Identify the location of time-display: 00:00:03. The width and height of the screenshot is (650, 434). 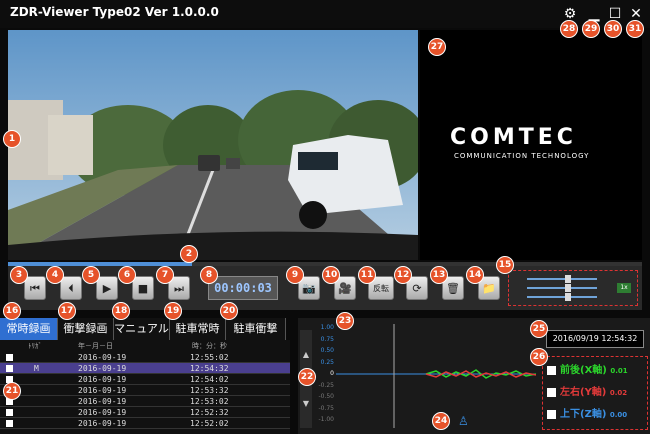
(243, 288).